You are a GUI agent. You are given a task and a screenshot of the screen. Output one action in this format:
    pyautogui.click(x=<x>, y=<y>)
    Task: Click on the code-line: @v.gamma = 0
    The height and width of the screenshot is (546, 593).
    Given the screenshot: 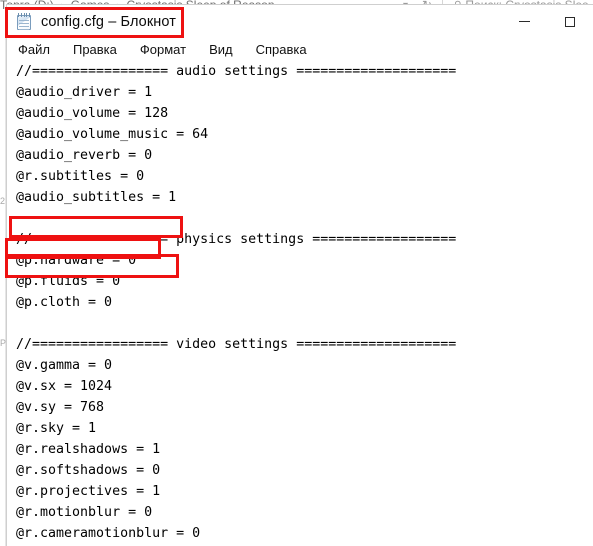 What is the action you would take?
    pyautogui.click(x=64, y=365)
    